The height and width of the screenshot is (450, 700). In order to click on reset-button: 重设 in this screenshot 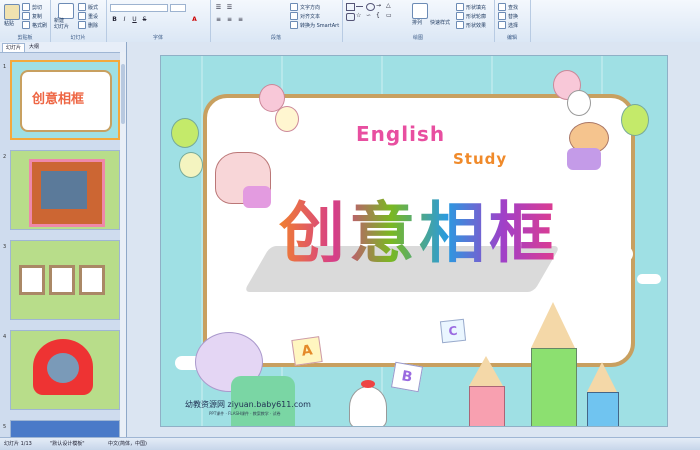, I will do `click(88, 16)`.